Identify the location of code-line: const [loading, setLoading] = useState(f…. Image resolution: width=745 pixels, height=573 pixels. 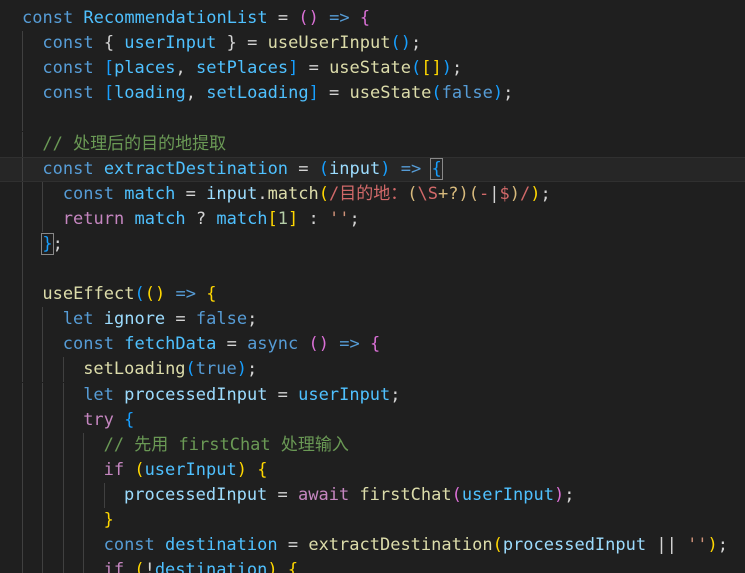
(372, 94).